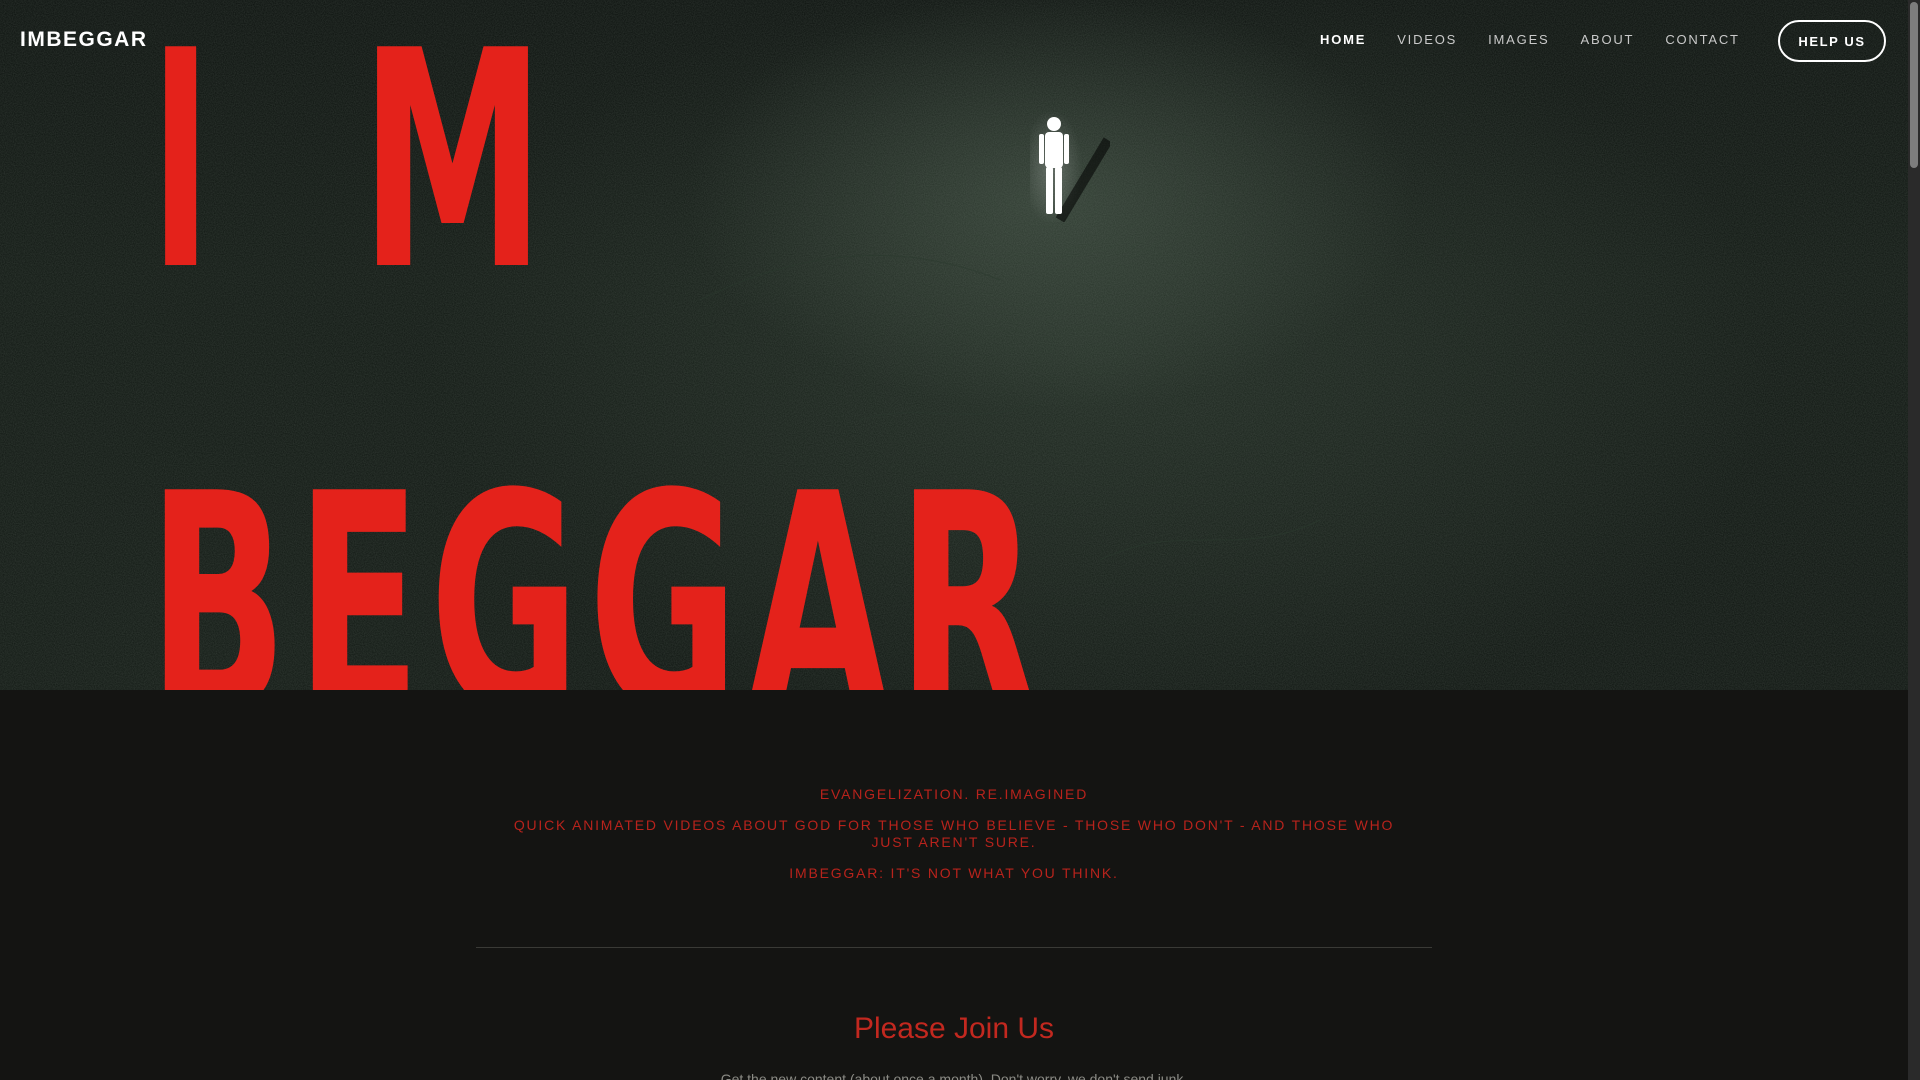  Describe the element at coordinates (1702, 39) in the screenshot. I see `nav-contact: CONTACT` at that location.